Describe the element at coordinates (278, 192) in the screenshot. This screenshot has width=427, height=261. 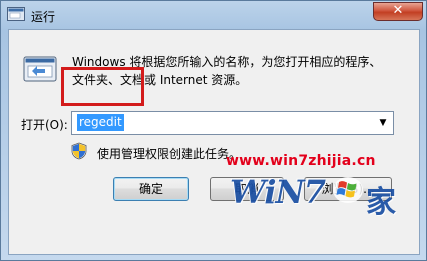
I see `watermark-logo-text: WiN7` at that location.